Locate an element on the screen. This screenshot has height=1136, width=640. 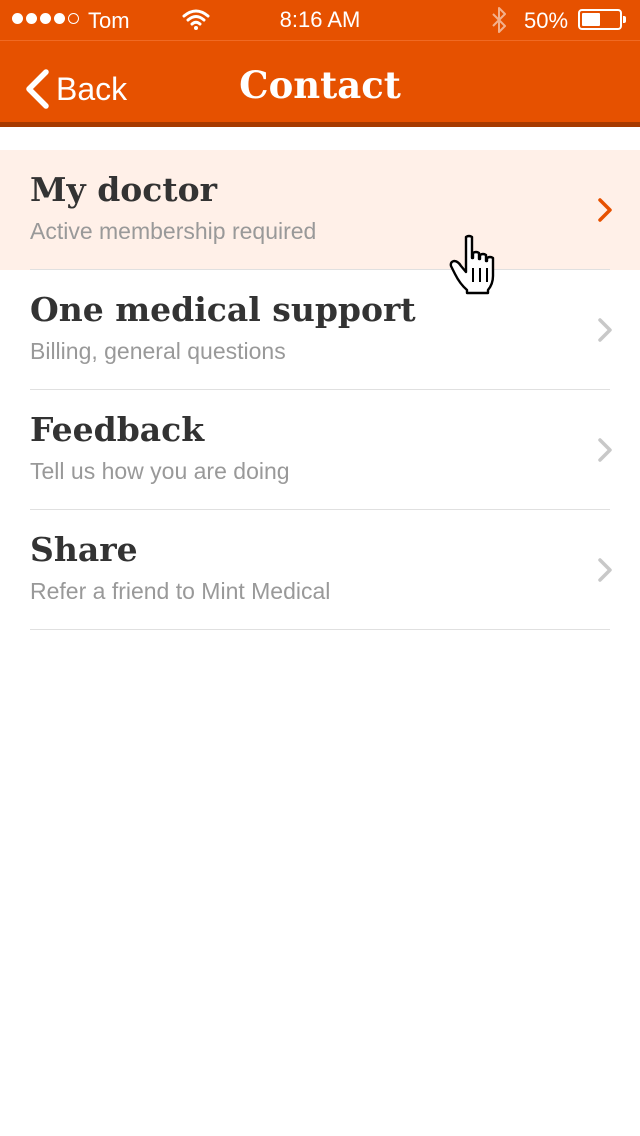
list-item-feedback: Feedback Tell us how you are doing is located at coordinates (320, 450).